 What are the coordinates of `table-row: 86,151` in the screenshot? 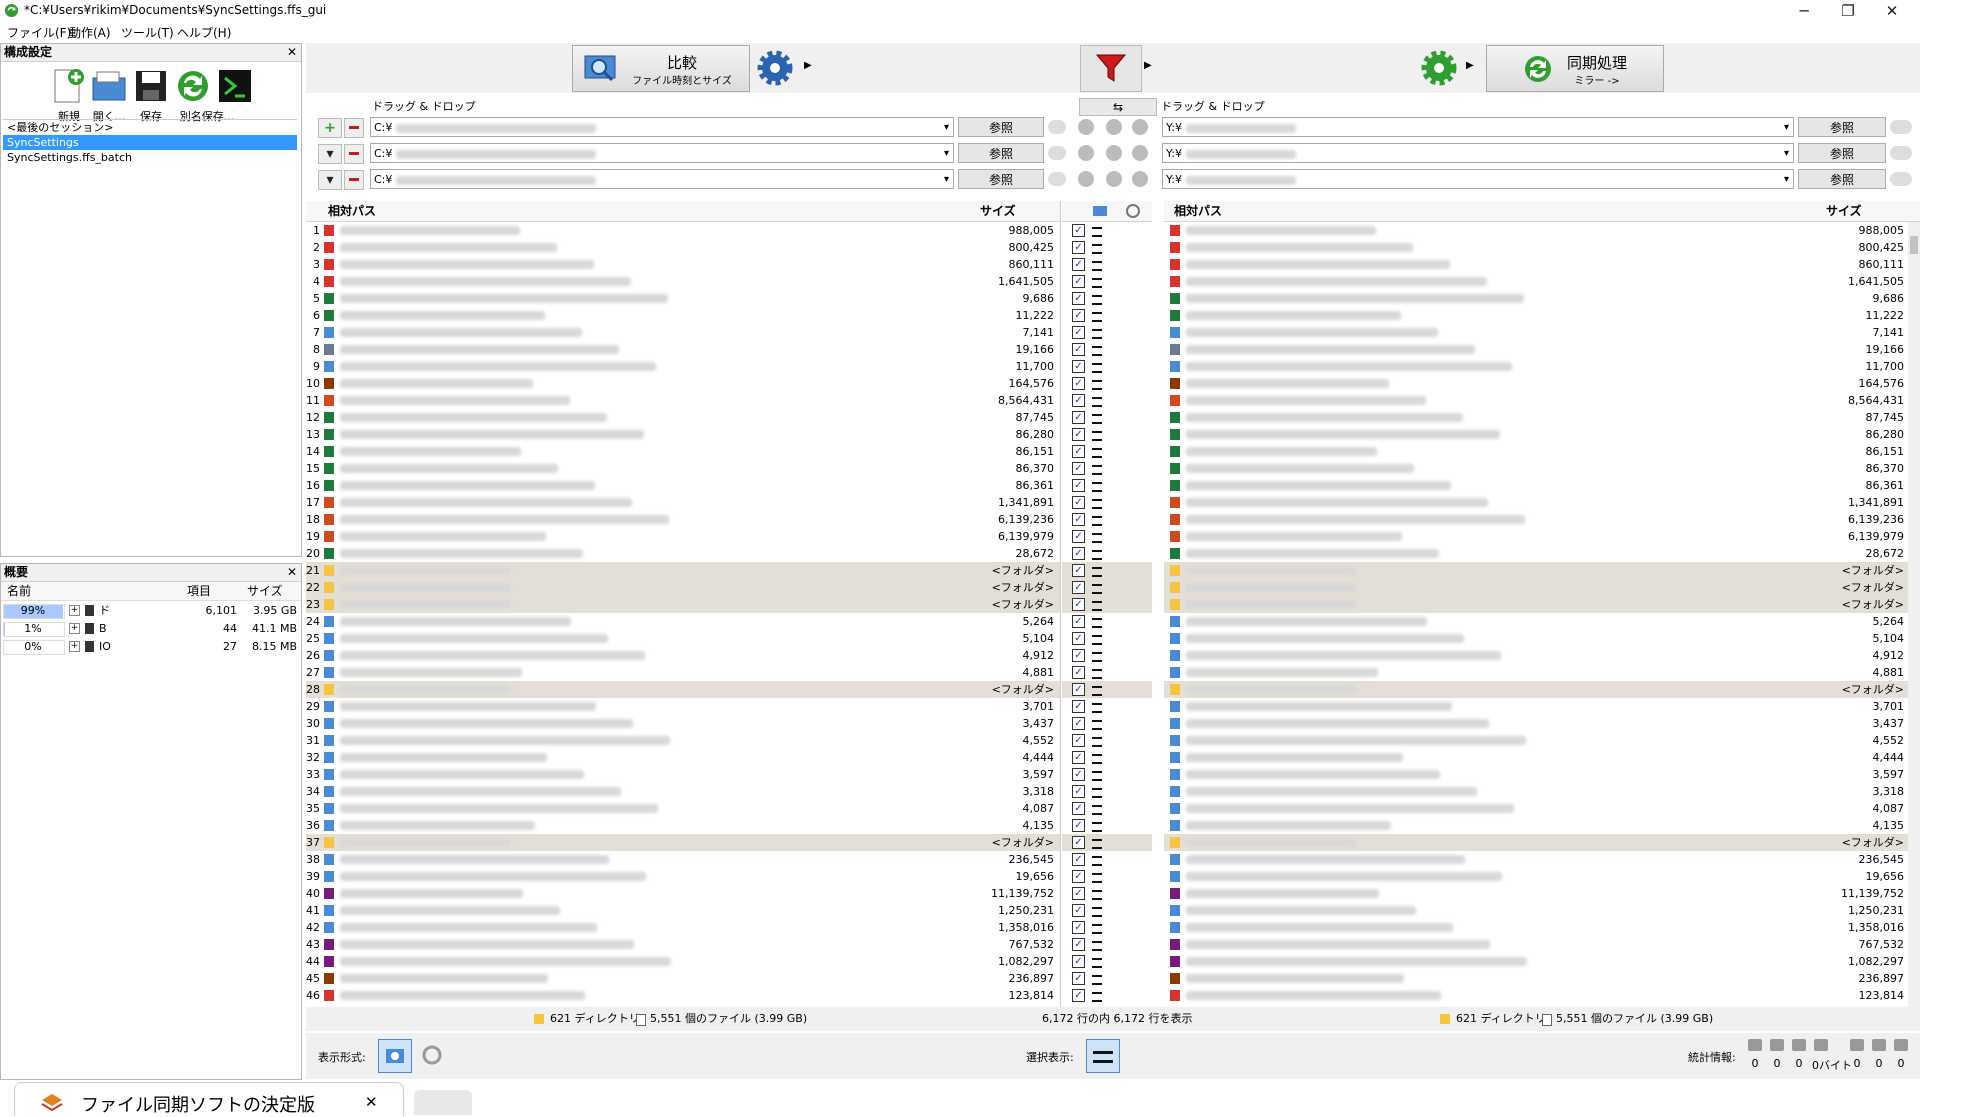 It's located at (1536, 451).